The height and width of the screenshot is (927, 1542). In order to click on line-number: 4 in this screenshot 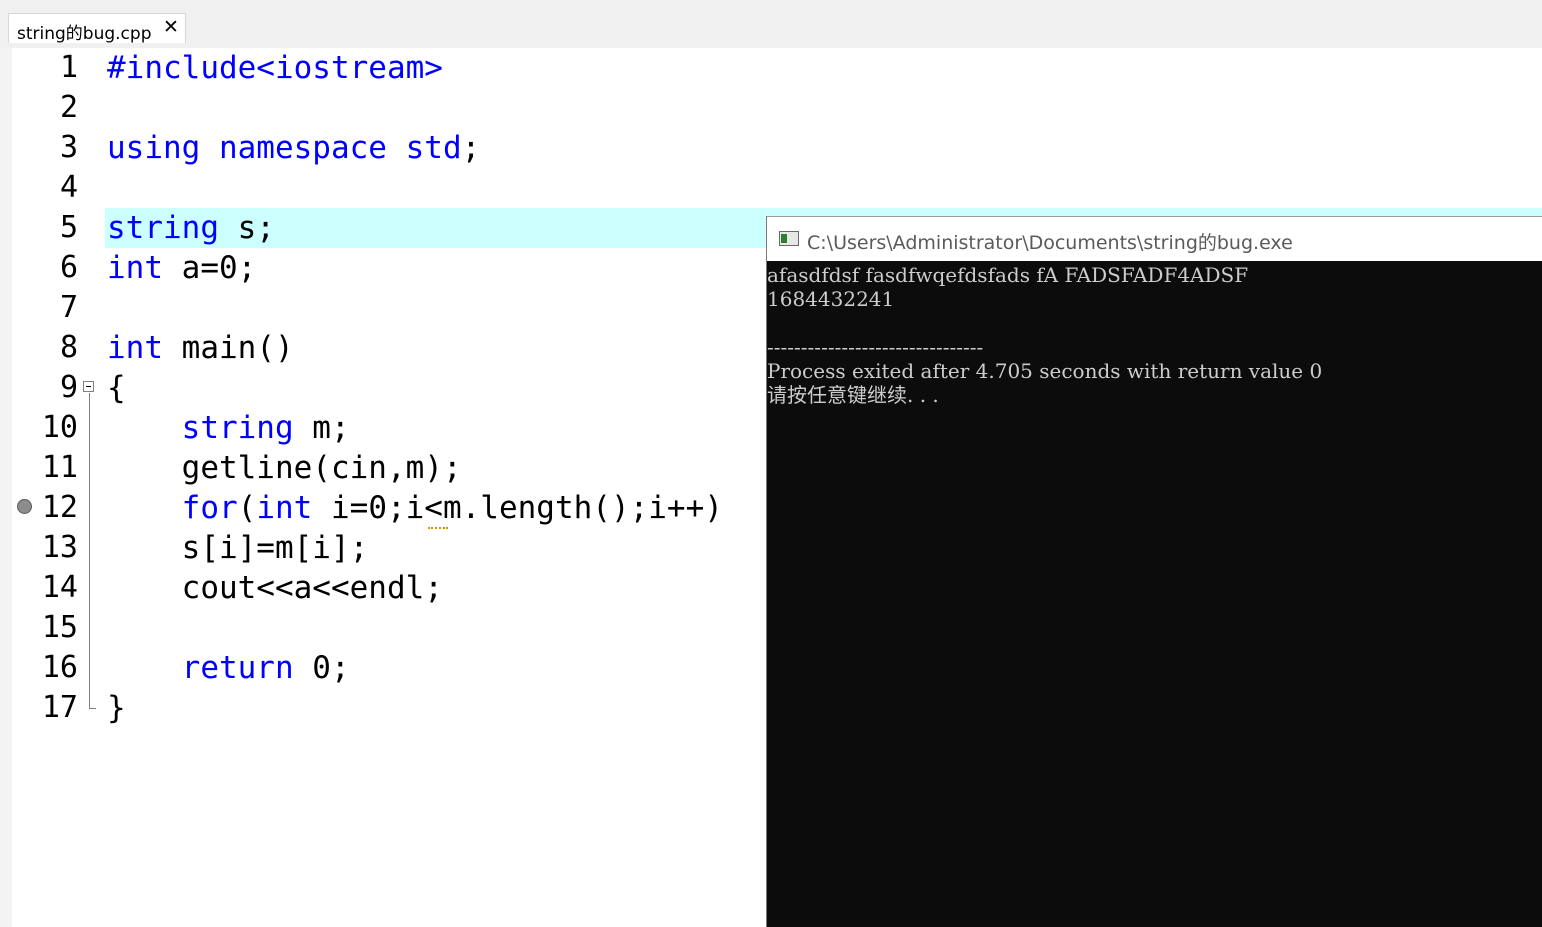, I will do `click(68, 187)`.